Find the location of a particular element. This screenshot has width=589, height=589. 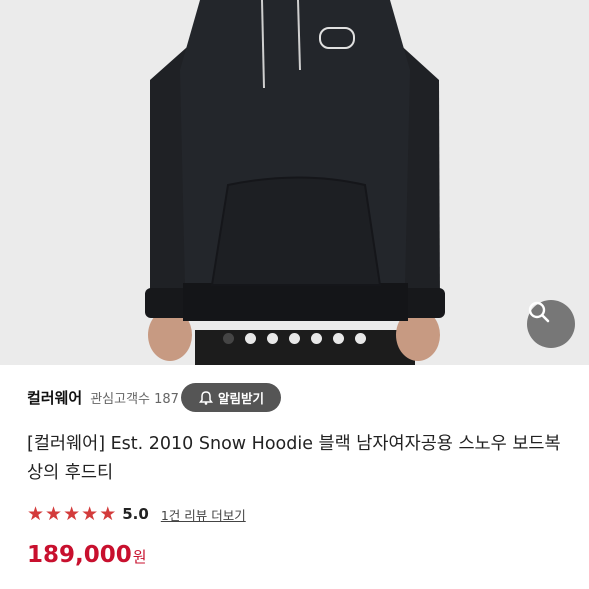

price: 189,000 원 is located at coordinates (87, 555).